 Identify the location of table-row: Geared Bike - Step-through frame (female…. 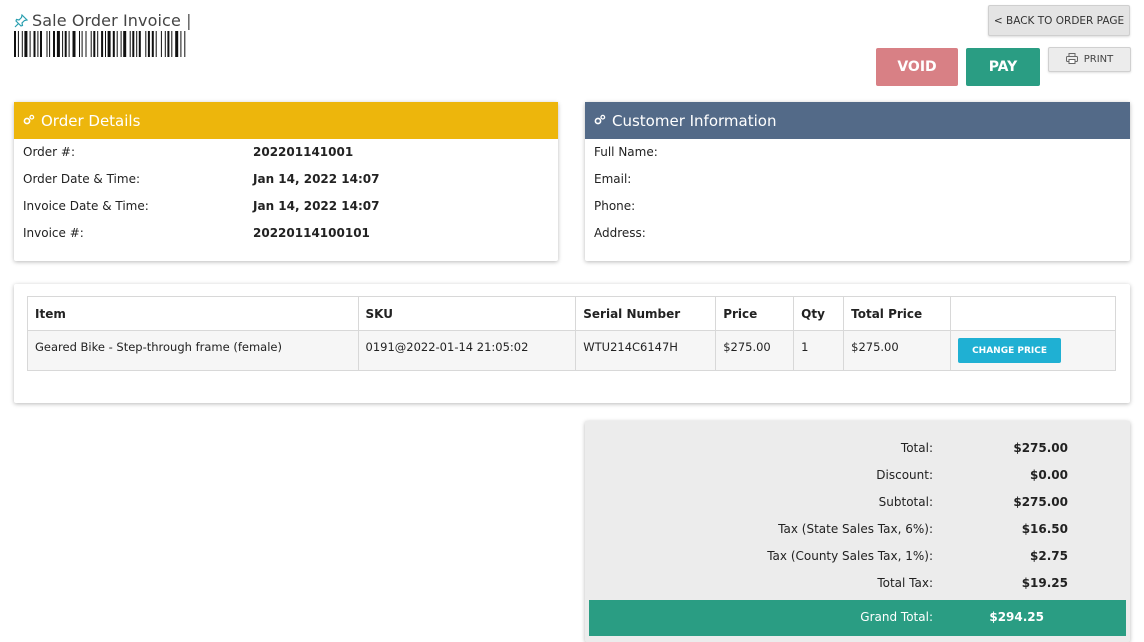
(571, 350).